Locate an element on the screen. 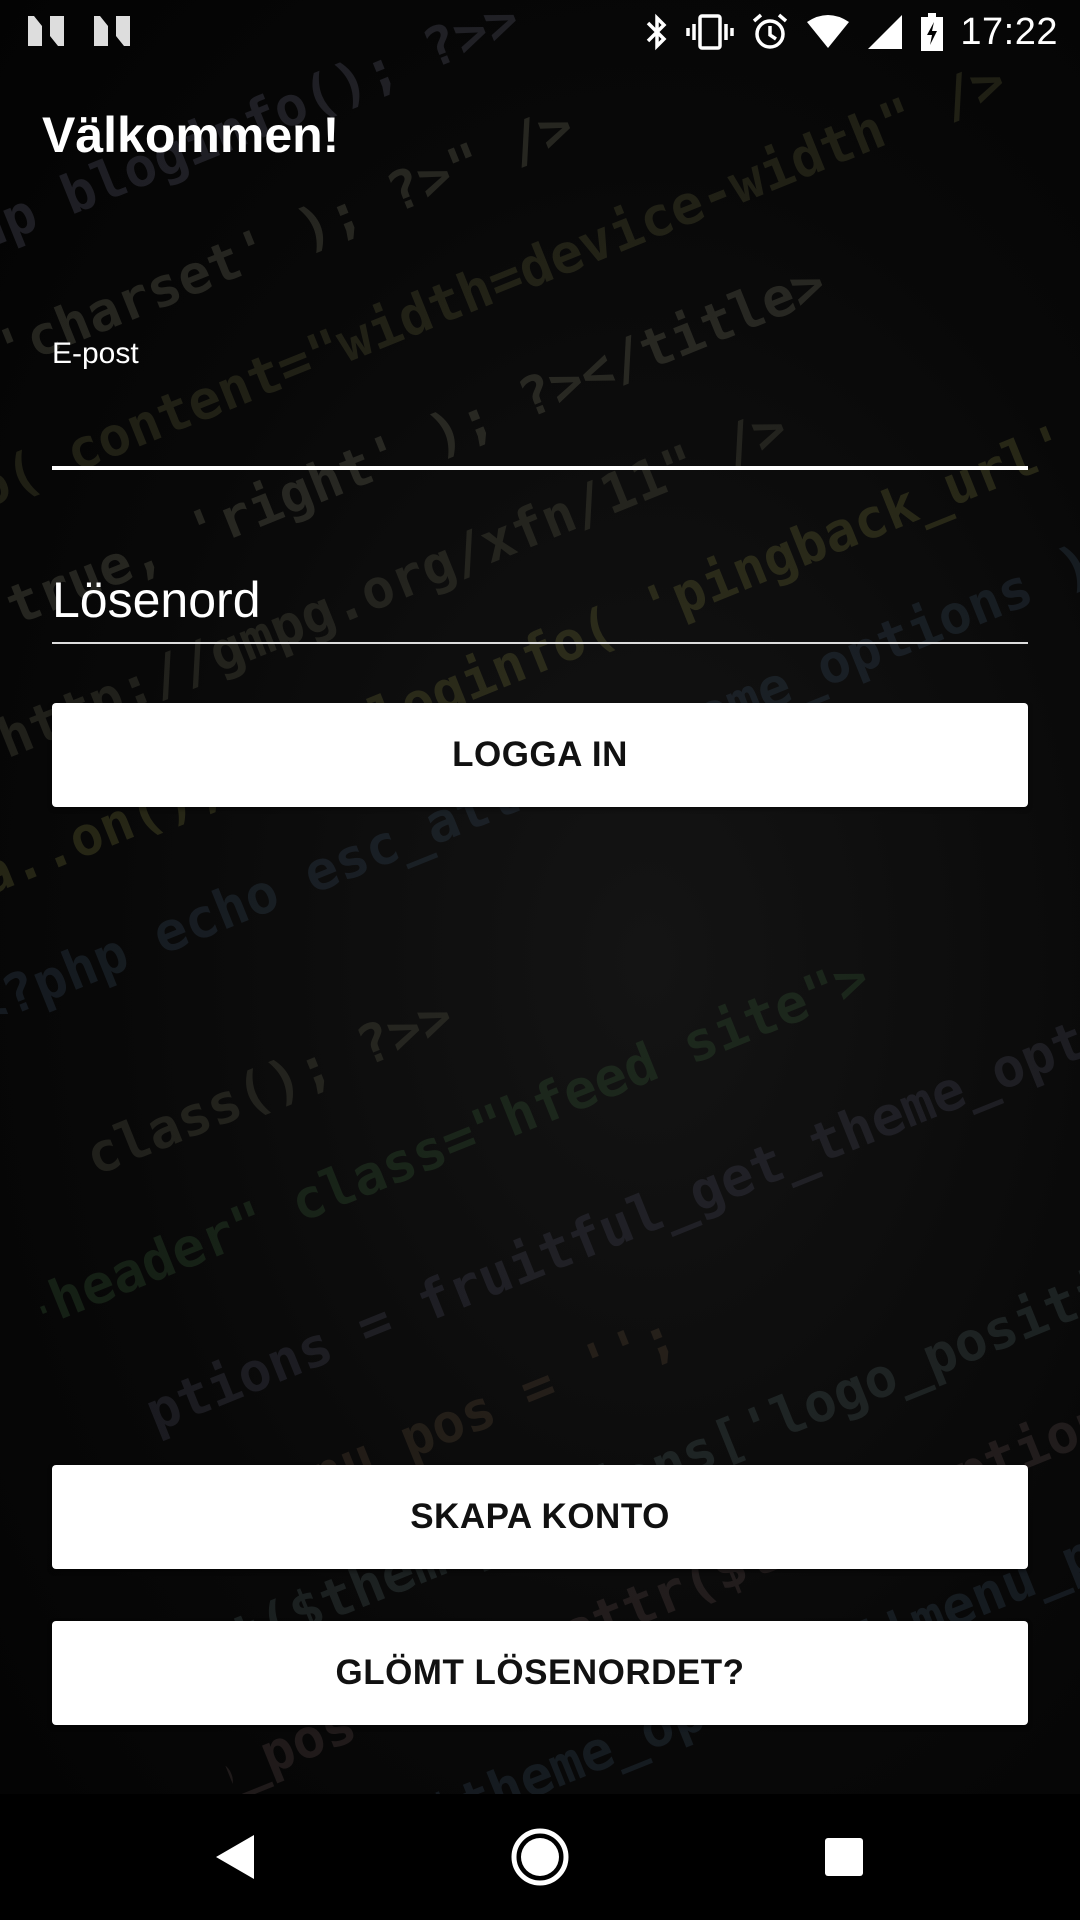 Image resolution: width=1080 pixels, height=1920 pixels. password-underline is located at coordinates (540, 643).